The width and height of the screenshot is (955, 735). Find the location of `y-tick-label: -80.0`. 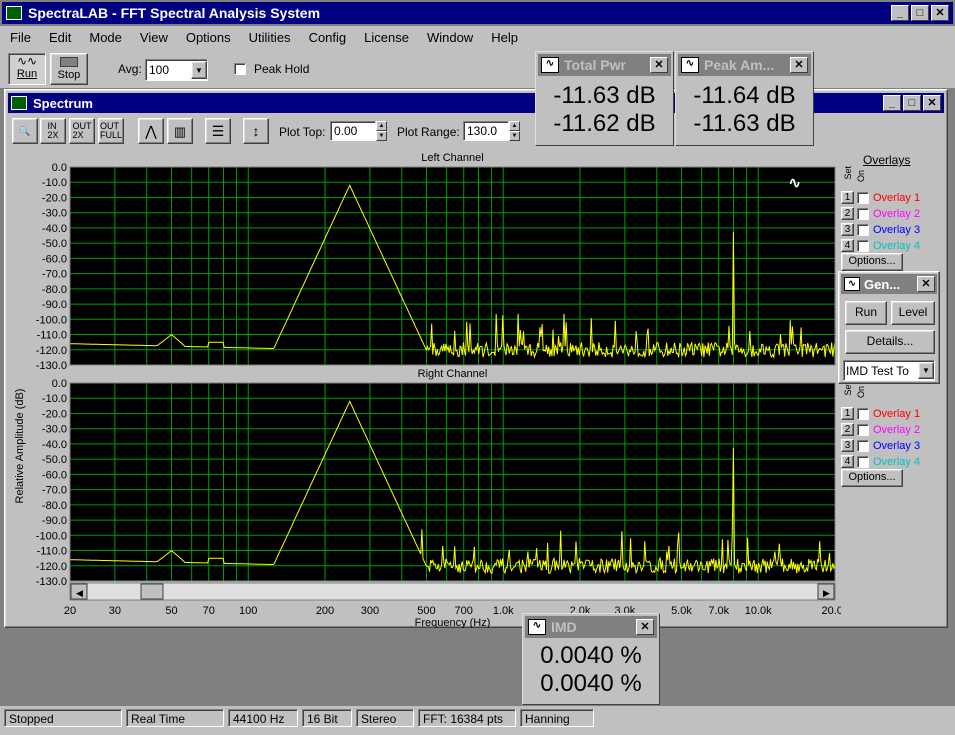

y-tick-label: -80.0 is located at coordinates (54, 506).